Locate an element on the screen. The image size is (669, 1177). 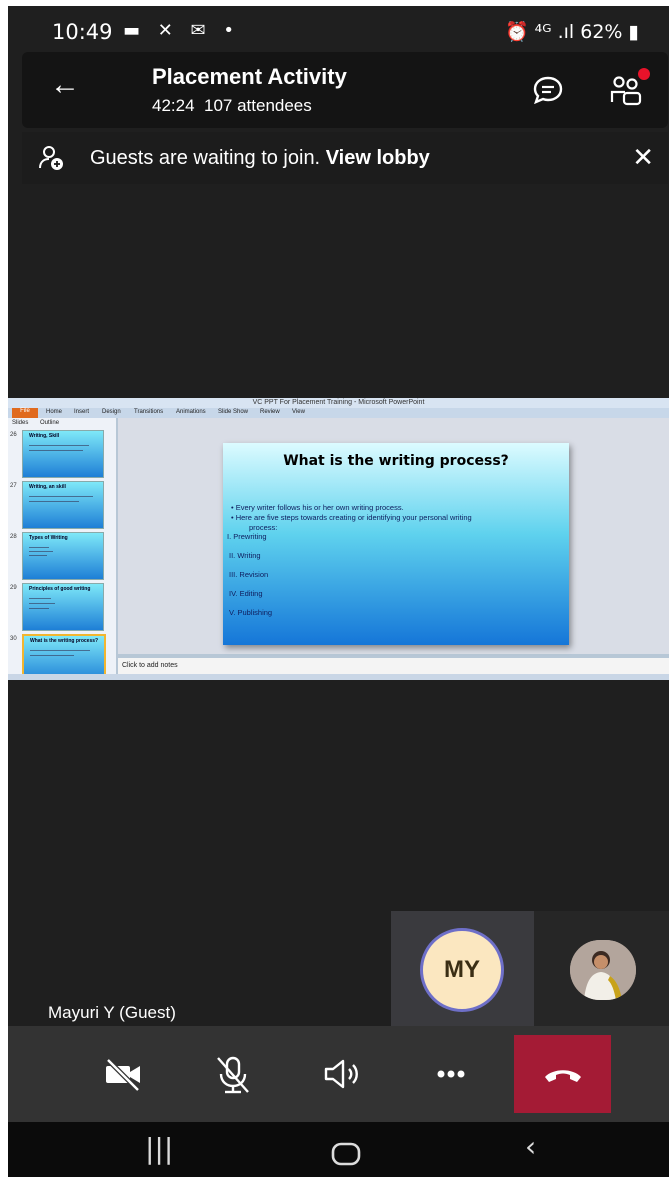
person-photo-icon is located at coordinates (603, 970).